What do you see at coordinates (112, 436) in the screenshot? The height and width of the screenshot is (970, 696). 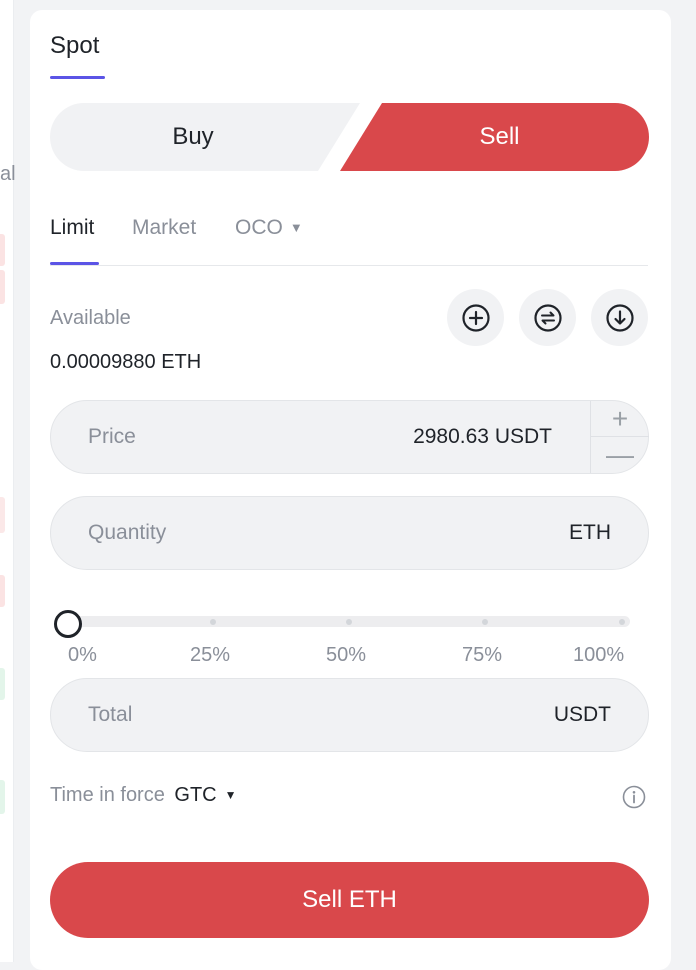 I see `price-label: Price` at bounding box center [112, 436].